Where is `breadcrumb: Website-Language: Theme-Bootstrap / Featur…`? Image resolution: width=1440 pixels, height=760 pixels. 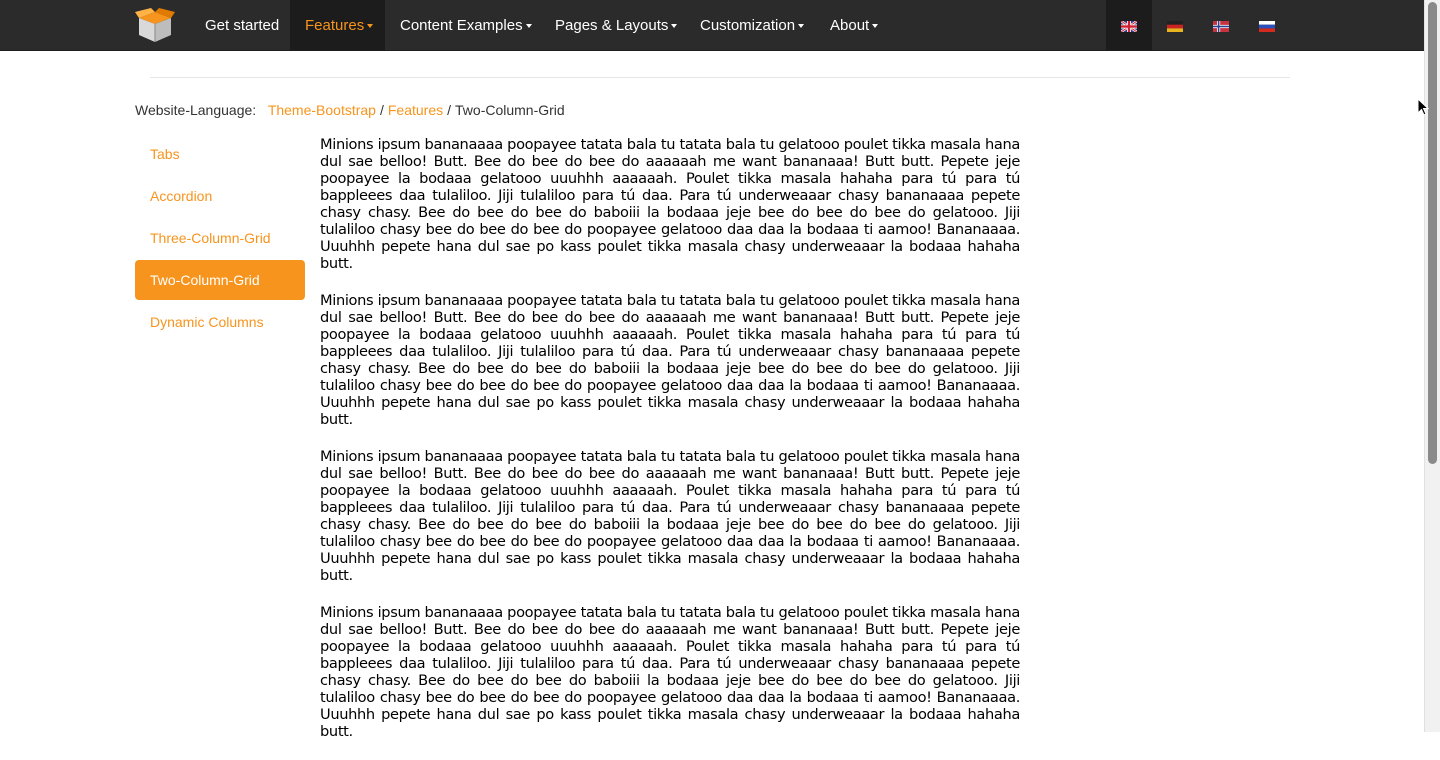 breadcrumb: Website-Language: Theme-Bootstrap / Featur… is located at coordinates (350, 110).